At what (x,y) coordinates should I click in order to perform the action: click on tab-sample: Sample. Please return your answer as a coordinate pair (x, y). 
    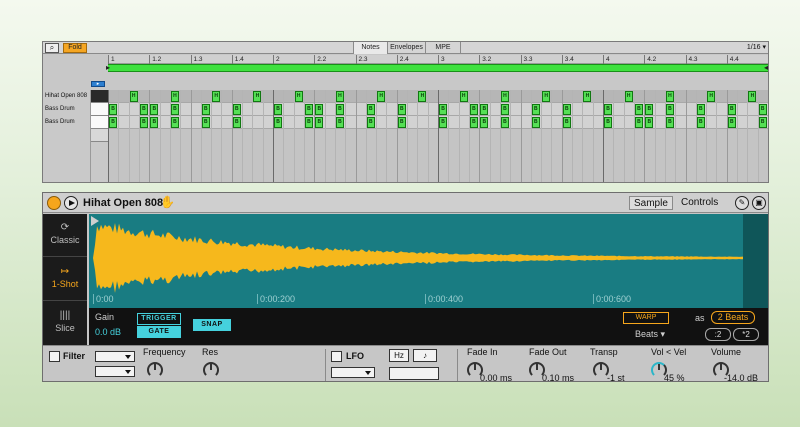
    Looking at the image, I should click on (651, 203).